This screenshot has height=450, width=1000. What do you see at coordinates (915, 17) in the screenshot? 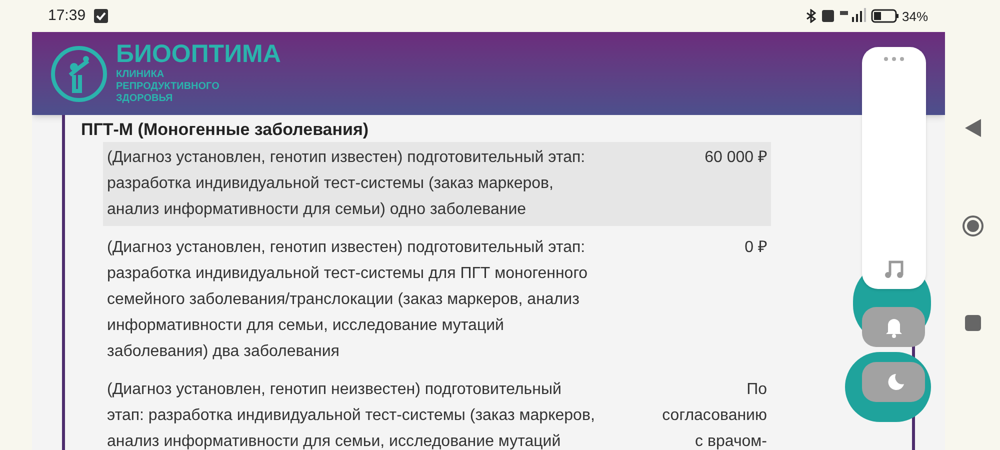
I see `battery-level: 34%` at bounding box center [915, 17].